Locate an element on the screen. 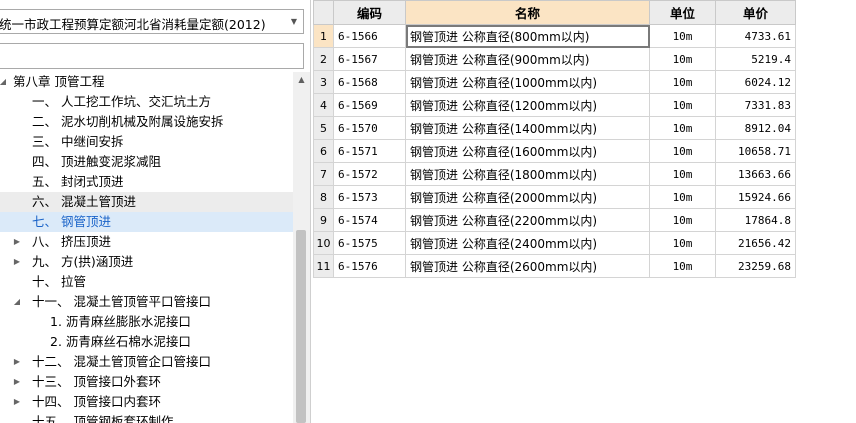  price-cell: 6024.12 is located at coordinates (755, 82).